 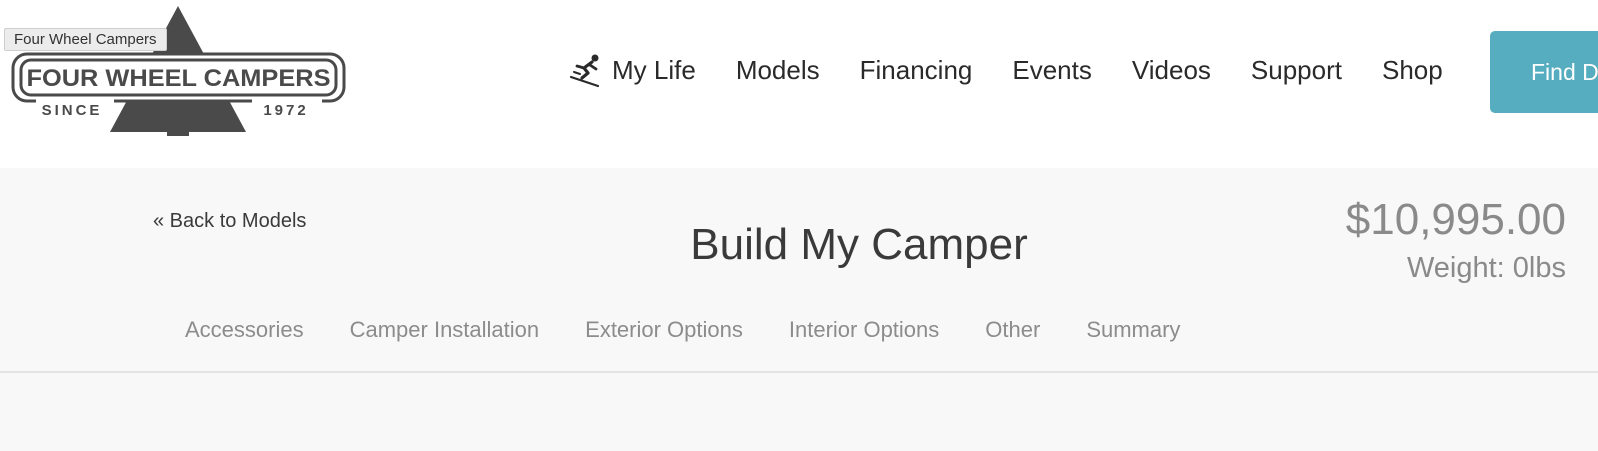 I want to click on logo-tooltip: Four Wheel Campers, so click(x=85, y=39).